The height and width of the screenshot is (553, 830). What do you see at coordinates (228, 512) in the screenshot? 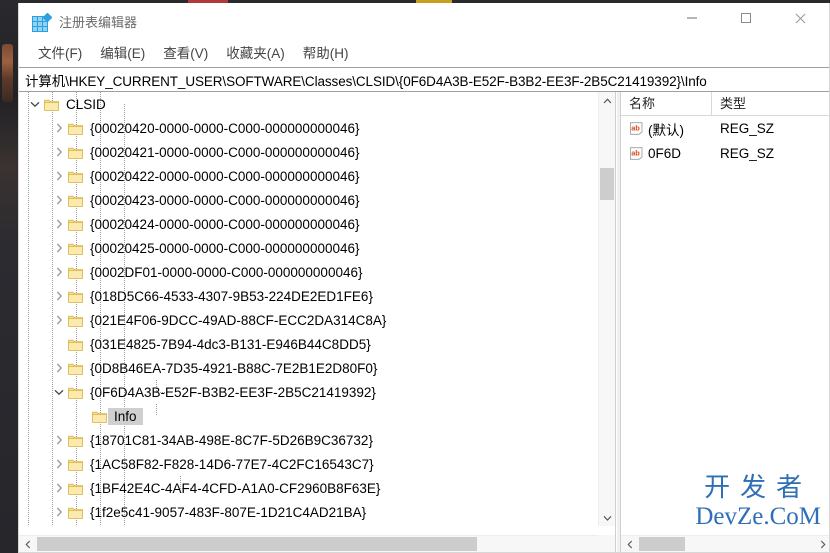
I see `tree-item-label: {1f2e5c41-9057-483F-807E-1D21C4AD21BA}` at bounding box center [228, 512].